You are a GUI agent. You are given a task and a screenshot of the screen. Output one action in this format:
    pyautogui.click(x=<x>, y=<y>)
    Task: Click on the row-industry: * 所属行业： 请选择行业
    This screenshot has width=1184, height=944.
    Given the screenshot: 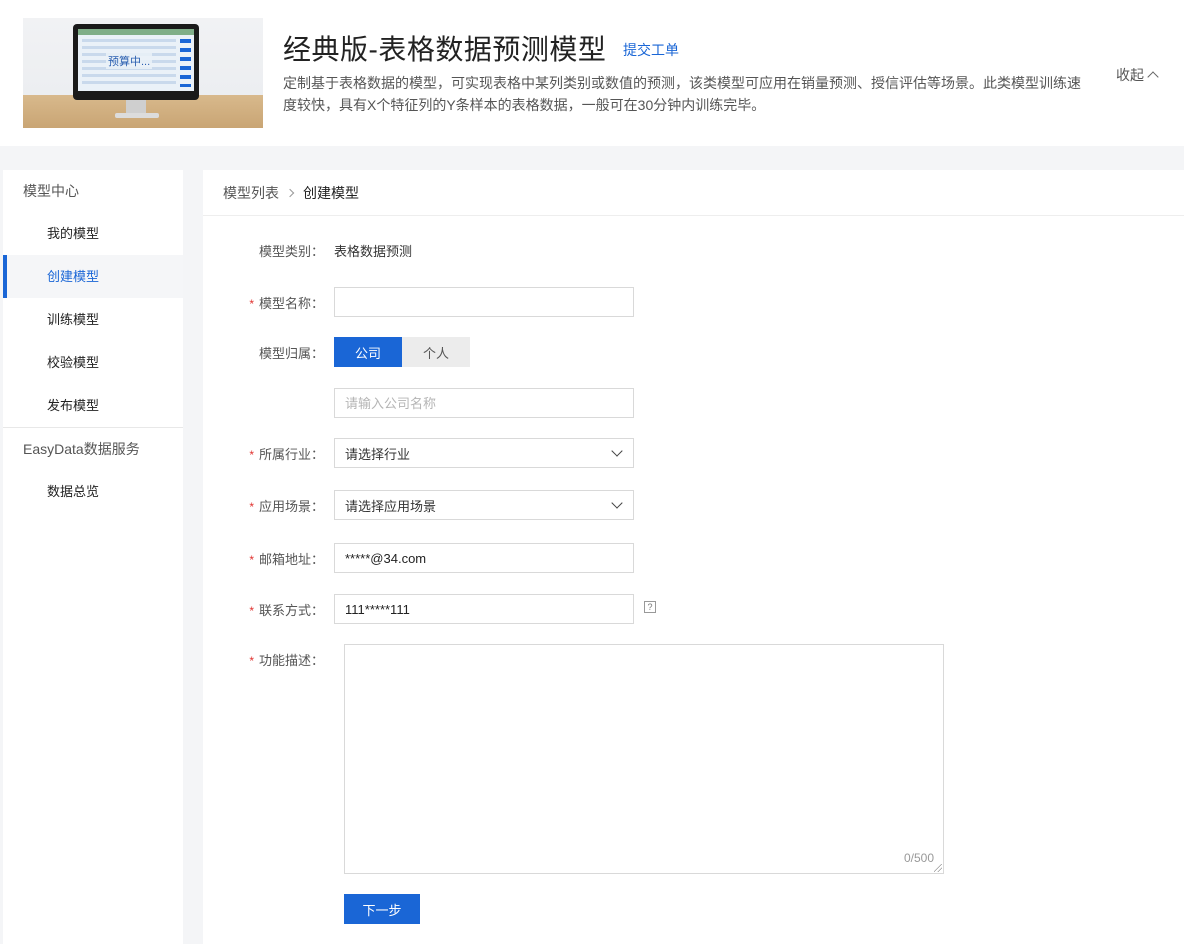 What is the action you would take?
    pyautogui.click(x=418, y=453)
    